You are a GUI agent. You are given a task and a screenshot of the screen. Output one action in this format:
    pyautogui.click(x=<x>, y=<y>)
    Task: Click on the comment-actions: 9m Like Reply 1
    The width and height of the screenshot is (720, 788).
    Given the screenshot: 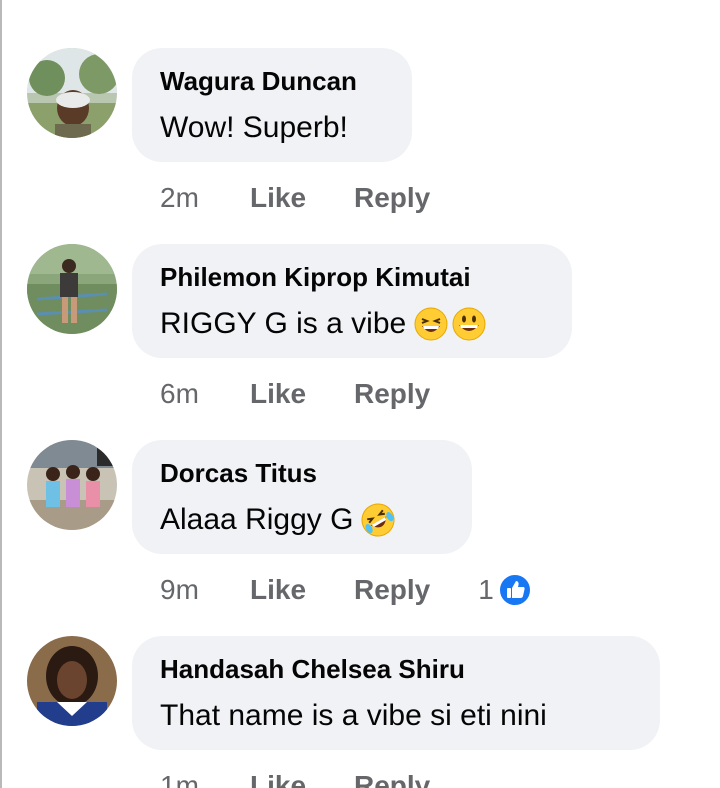 What is the action you would take?
    pyautogui.click(x=346, y=590)
    